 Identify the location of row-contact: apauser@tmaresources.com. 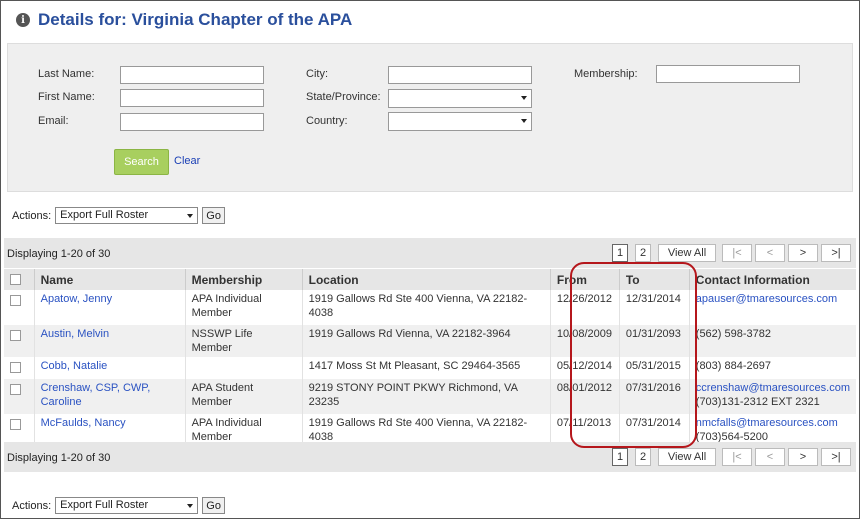
(772, 307).